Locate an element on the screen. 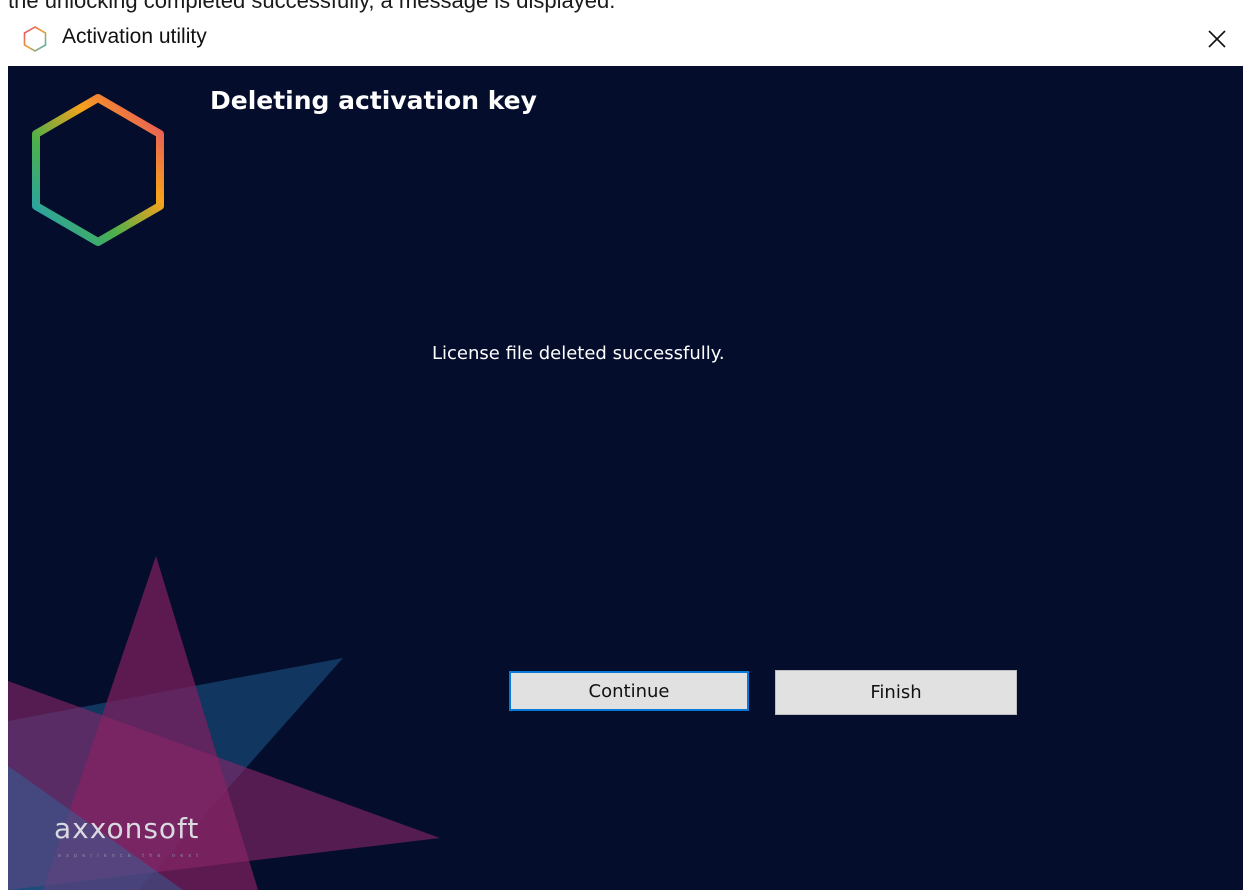 The width and height of the screenshot is (1243, 890). hexagon-logo is located at coordinates (98, 170).